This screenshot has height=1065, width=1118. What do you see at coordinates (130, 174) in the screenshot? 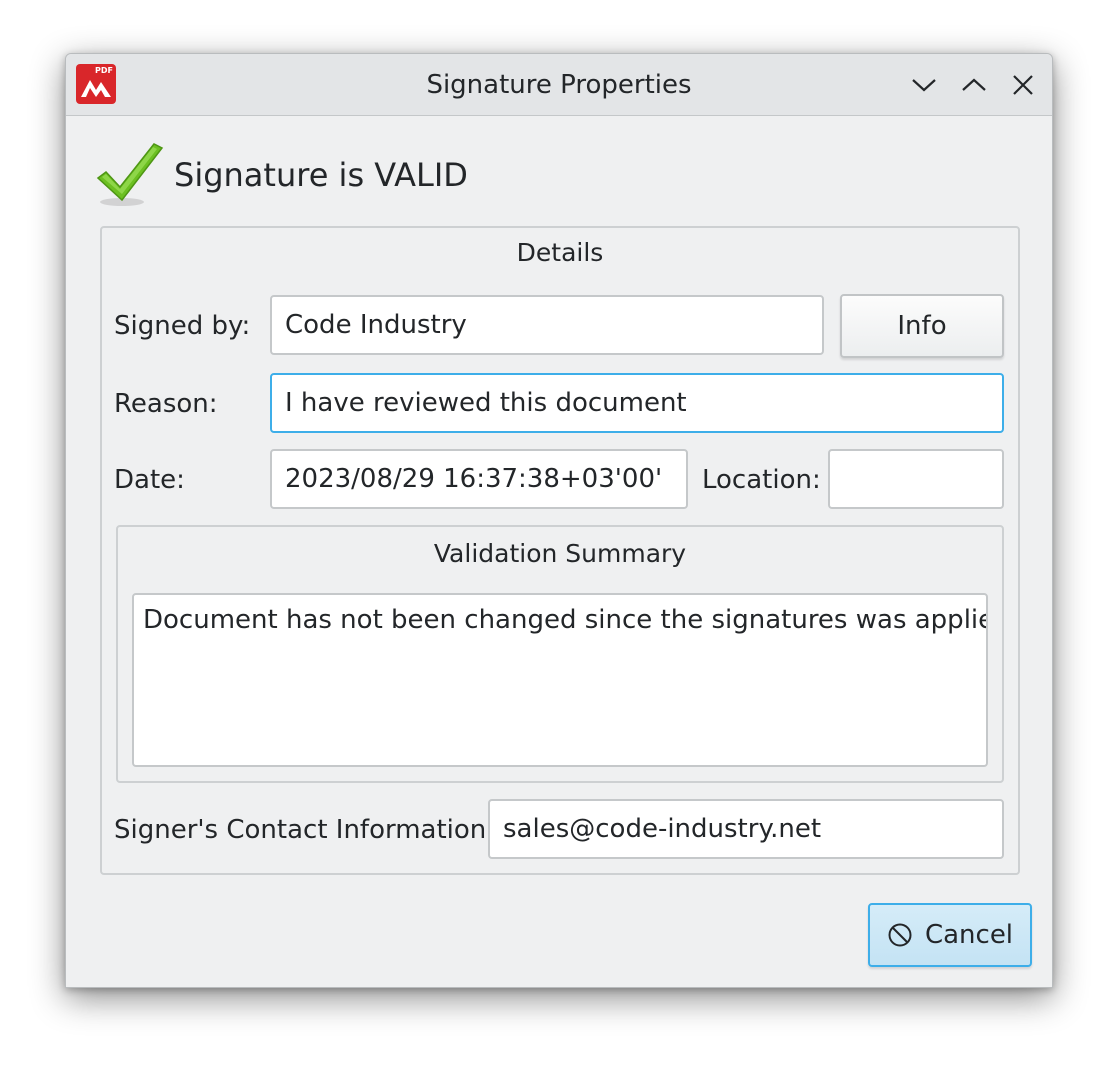
I see `checkmark-icon` at bounding box center [130, 174].